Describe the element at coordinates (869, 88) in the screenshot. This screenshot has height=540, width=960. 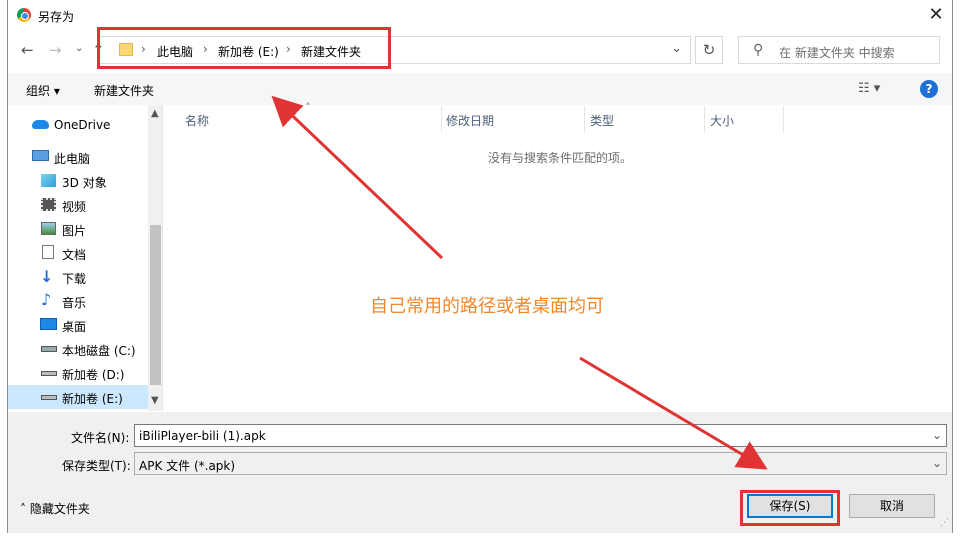
I see `view-options-button: ☷ ▾` at that location.